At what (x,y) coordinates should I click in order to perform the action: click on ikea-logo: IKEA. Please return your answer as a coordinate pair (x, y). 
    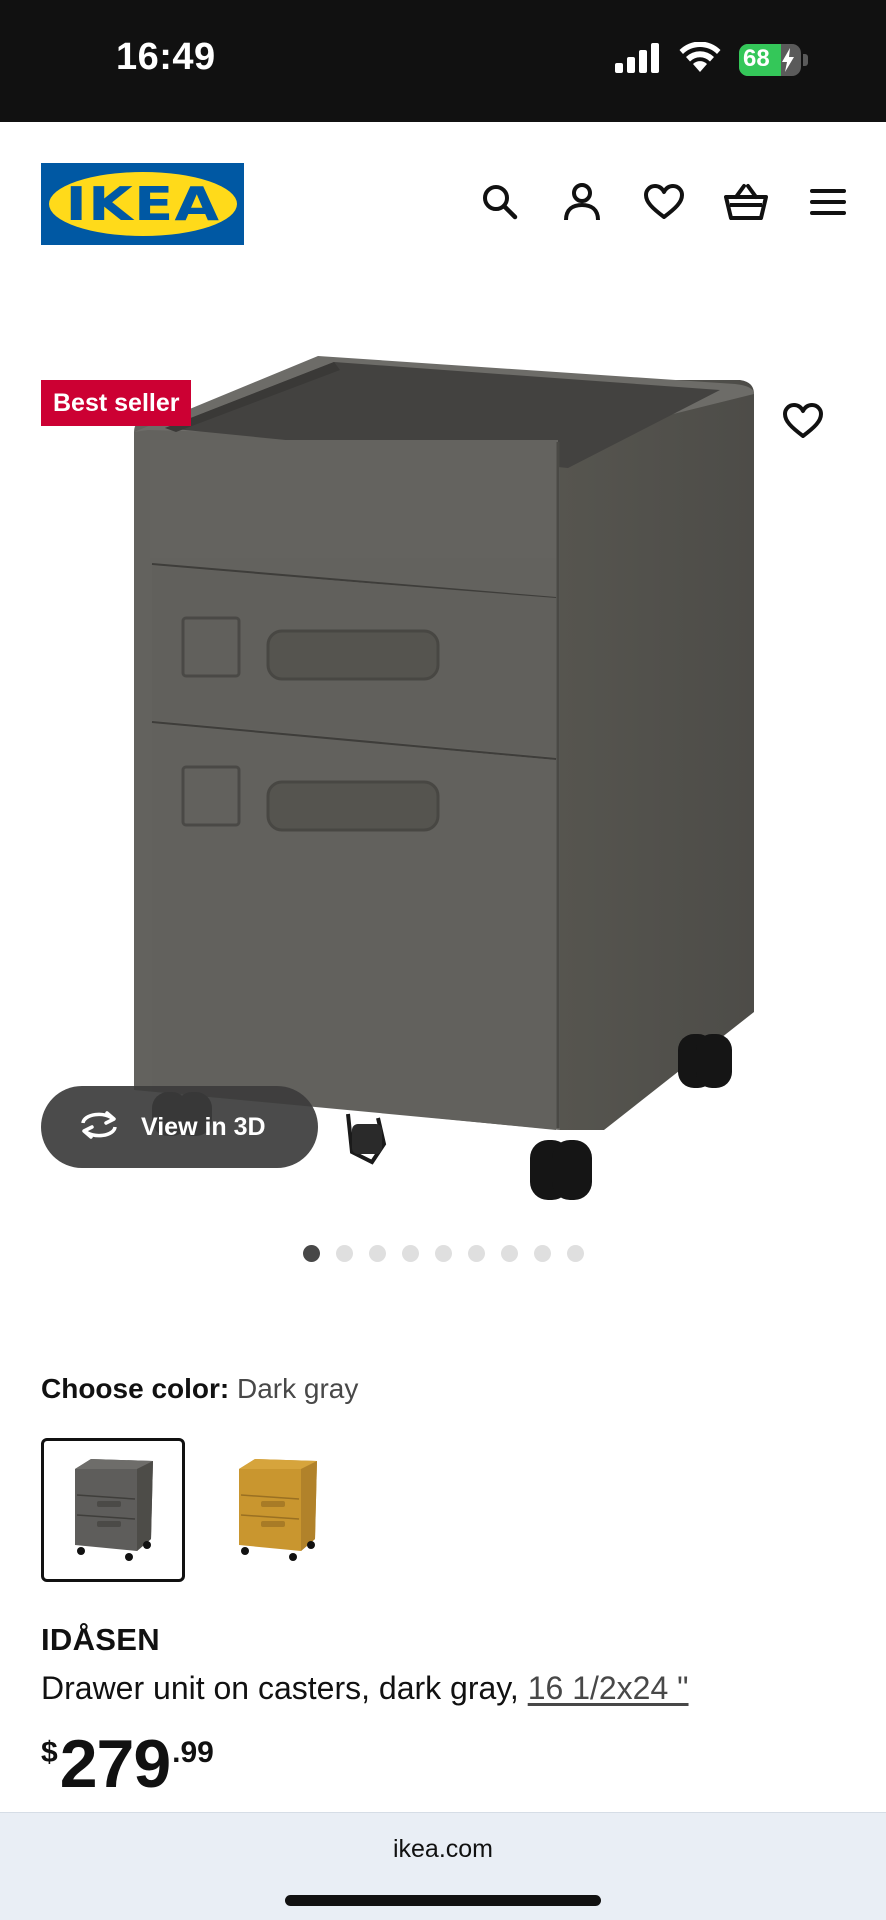
    Looking at the image, I should click on (142, 204).